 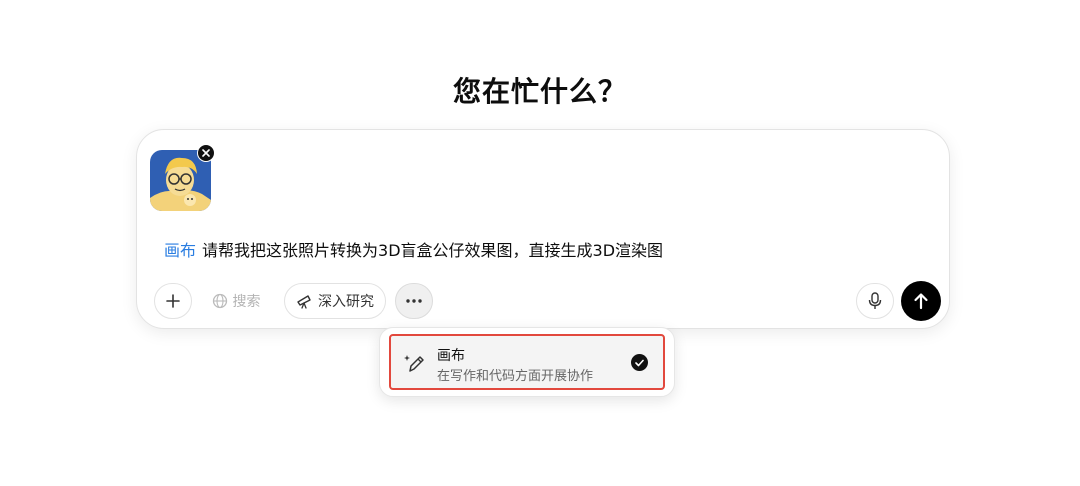 I want to click on tools-dropdown-menu: 画布 在写作和代码方面开展协作, so click(x=527, y=362).